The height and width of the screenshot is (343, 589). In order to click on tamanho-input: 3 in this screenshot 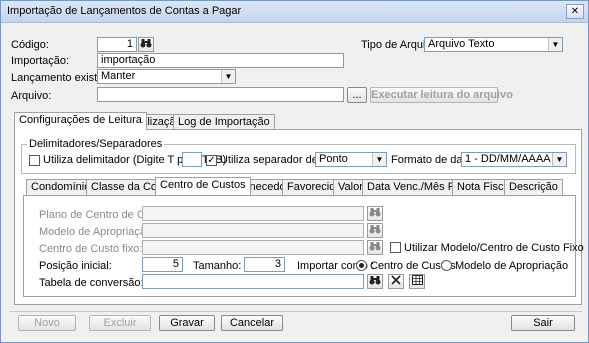, I will do `click(264, 264)`.